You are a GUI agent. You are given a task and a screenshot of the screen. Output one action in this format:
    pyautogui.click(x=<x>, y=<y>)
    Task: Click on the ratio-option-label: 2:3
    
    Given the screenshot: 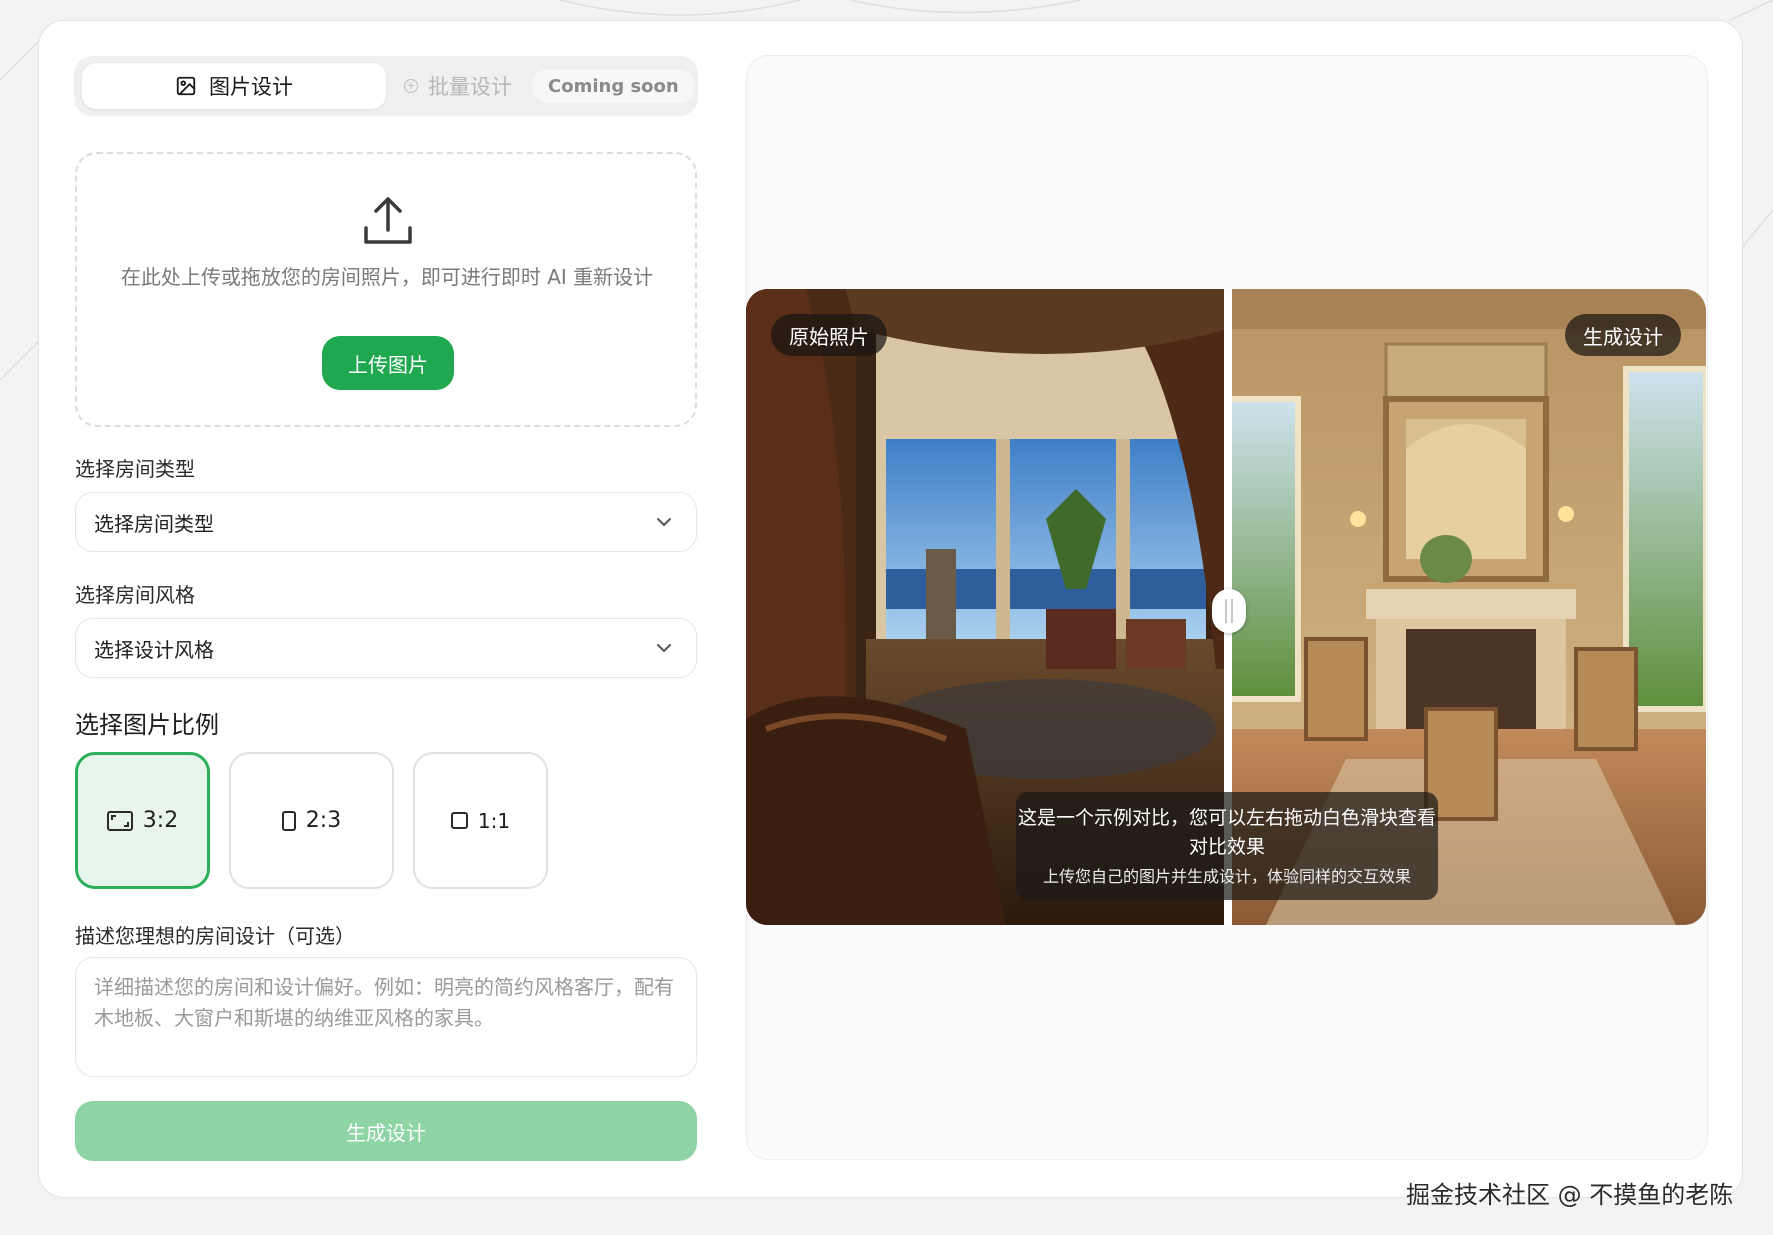 What is the action you would take?
    pyautogui.click(x=323, y=820)
    